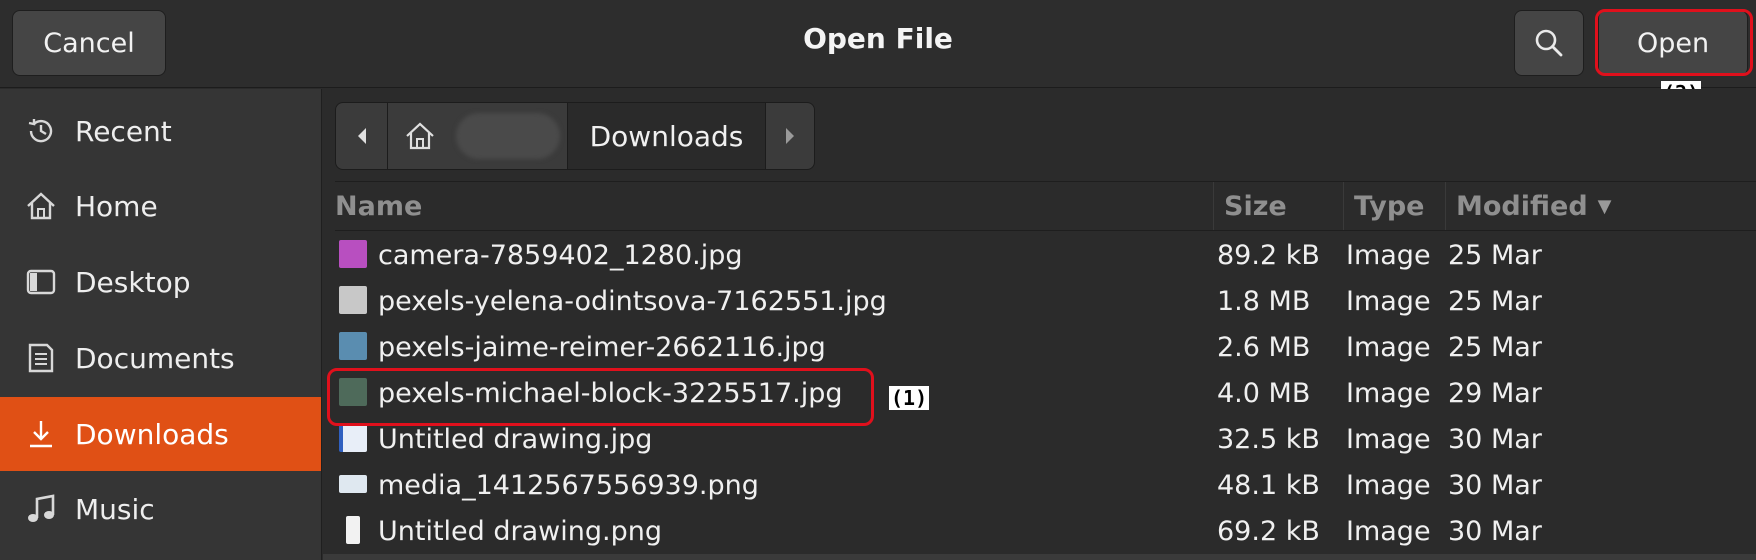 Image resolution: width=1756 pixels, height=560 pixels. I want to click on file-modified: 29 Mar, so click(1495, 393).